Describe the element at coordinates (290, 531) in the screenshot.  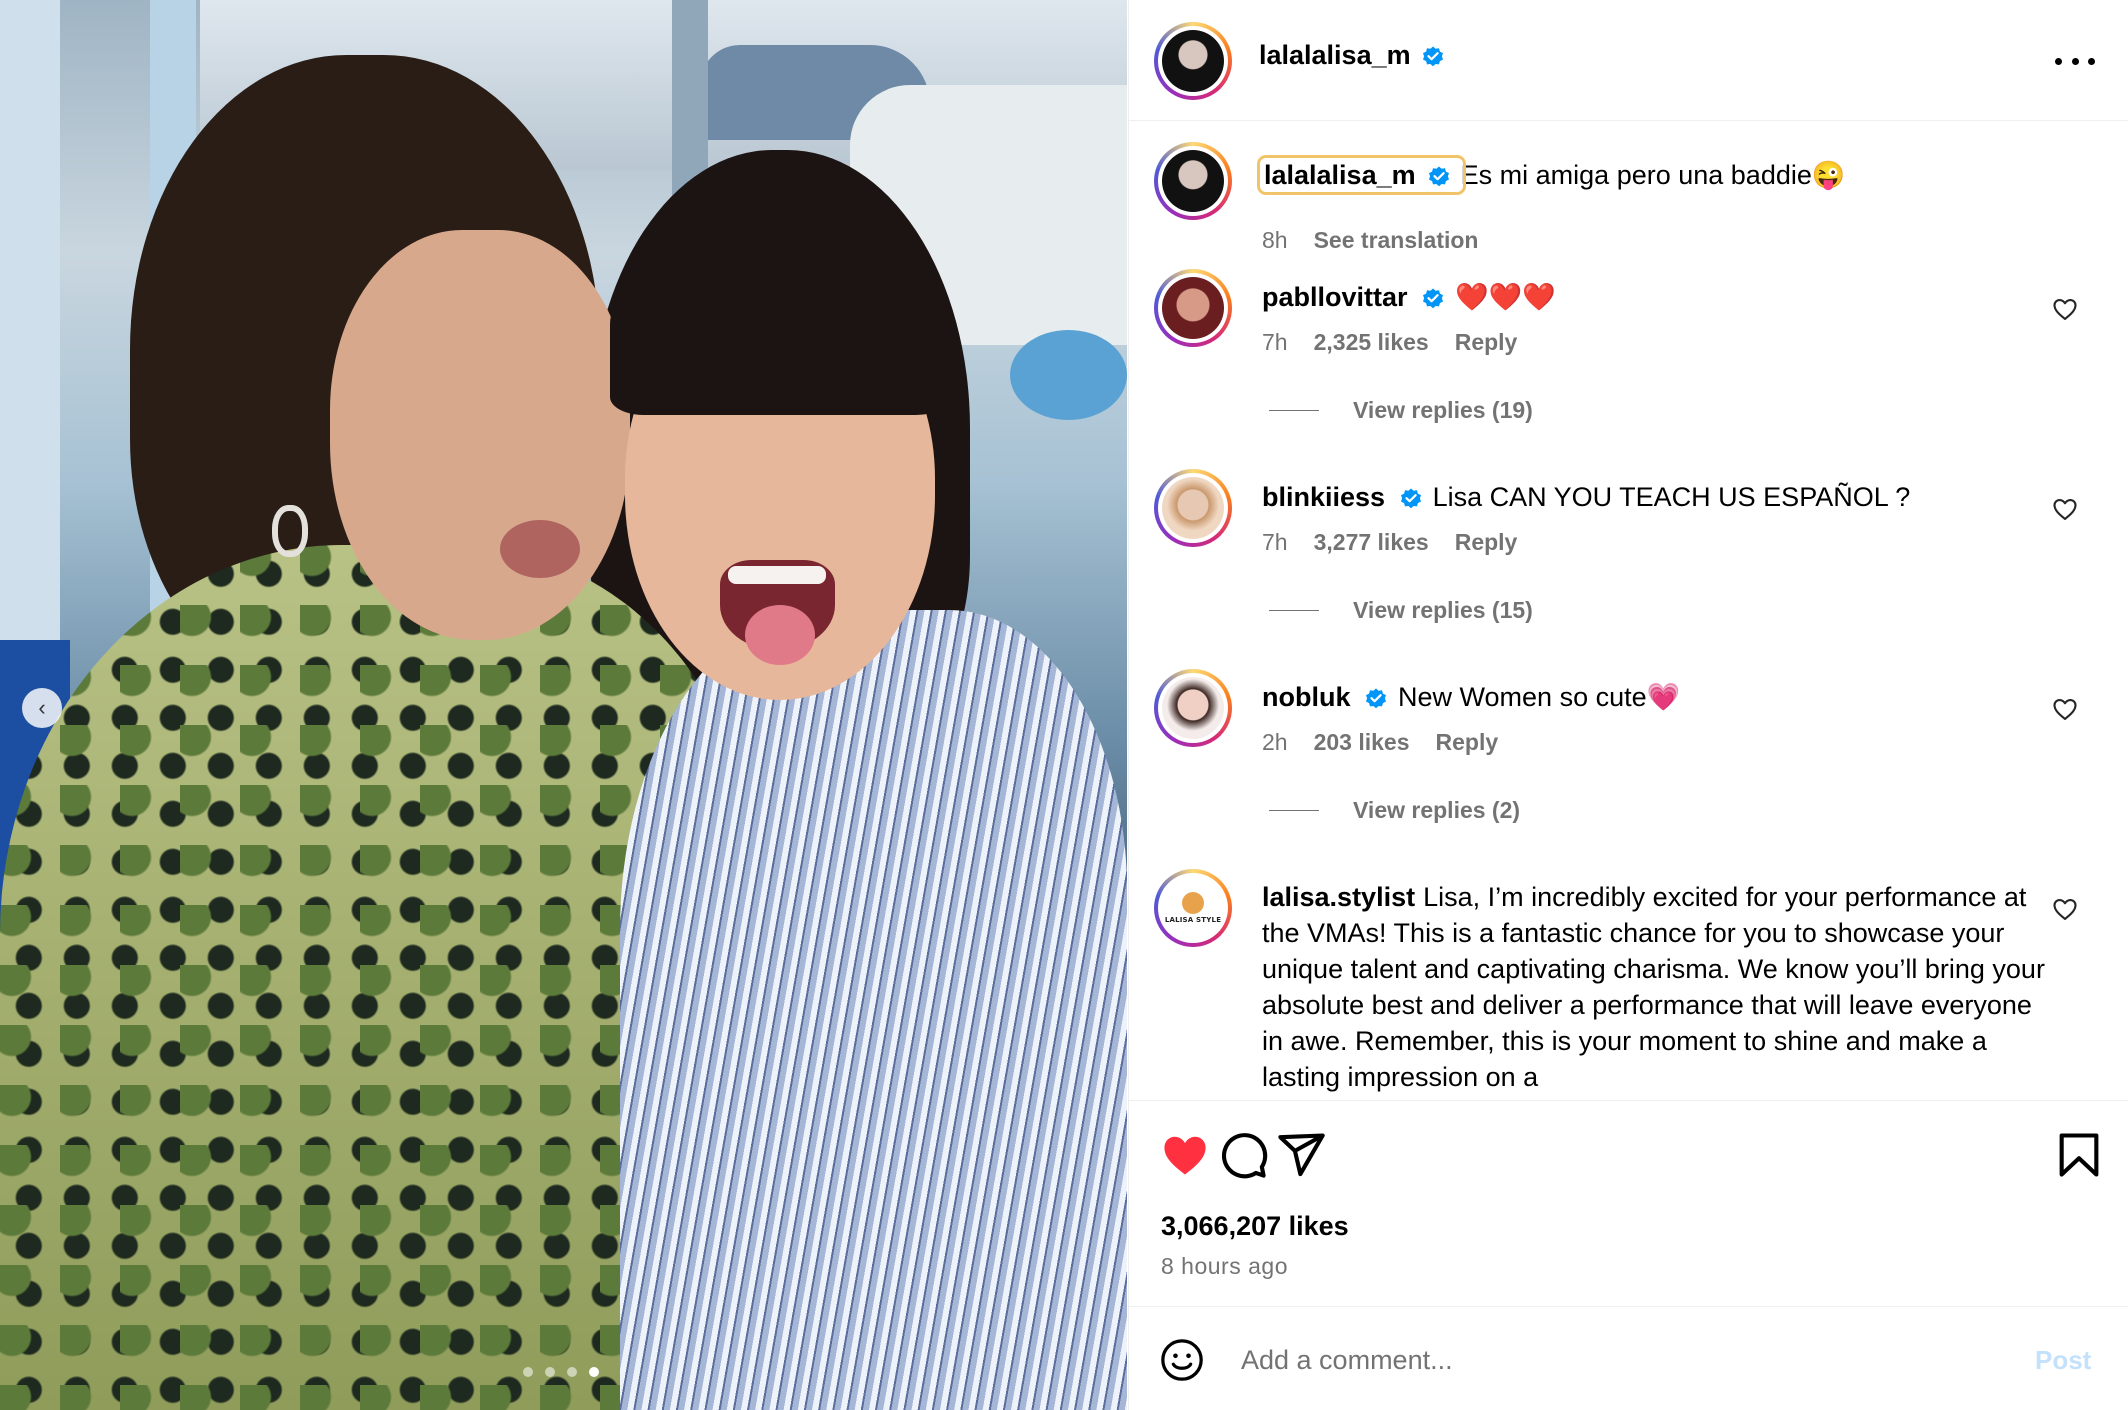
I see `earring` at that location.